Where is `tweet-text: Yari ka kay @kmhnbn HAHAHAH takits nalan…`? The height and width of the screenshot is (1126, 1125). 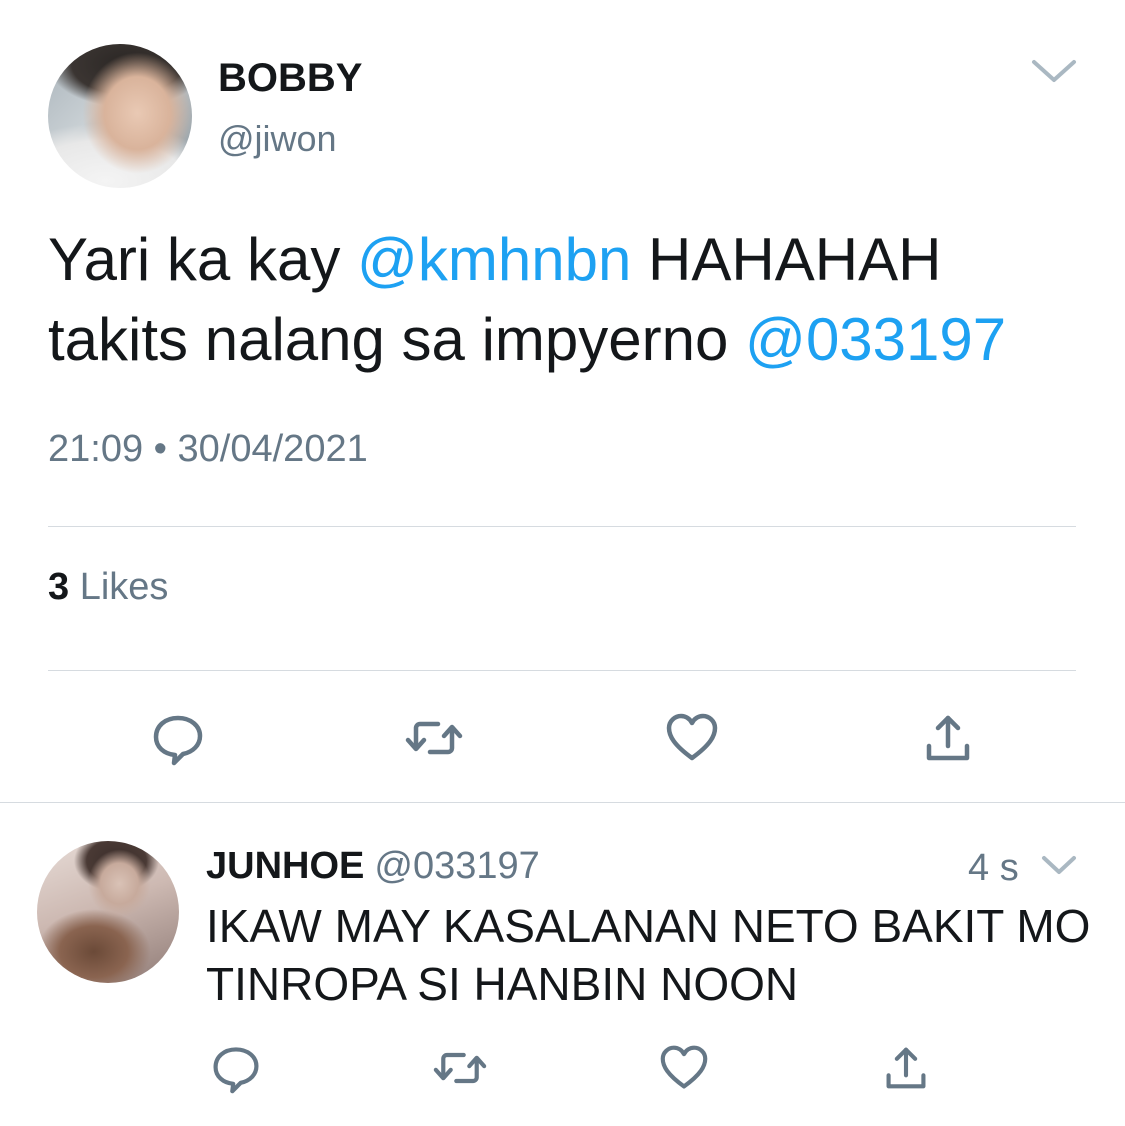 tweet-text: Yari ka kay @kmhnbn HAHAHAH takits nalan… is located at coordinates (568, 300).